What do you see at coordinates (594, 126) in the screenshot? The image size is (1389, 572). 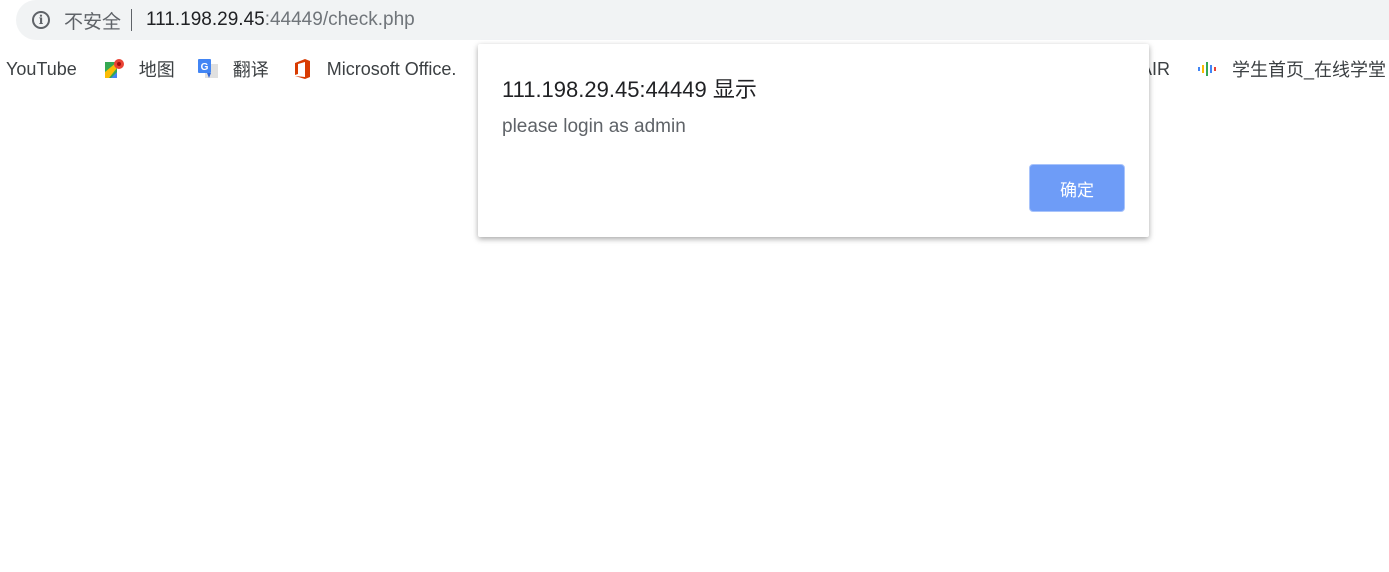 I see `dialog-message: please login as admin` at bounding box center [594, 126].